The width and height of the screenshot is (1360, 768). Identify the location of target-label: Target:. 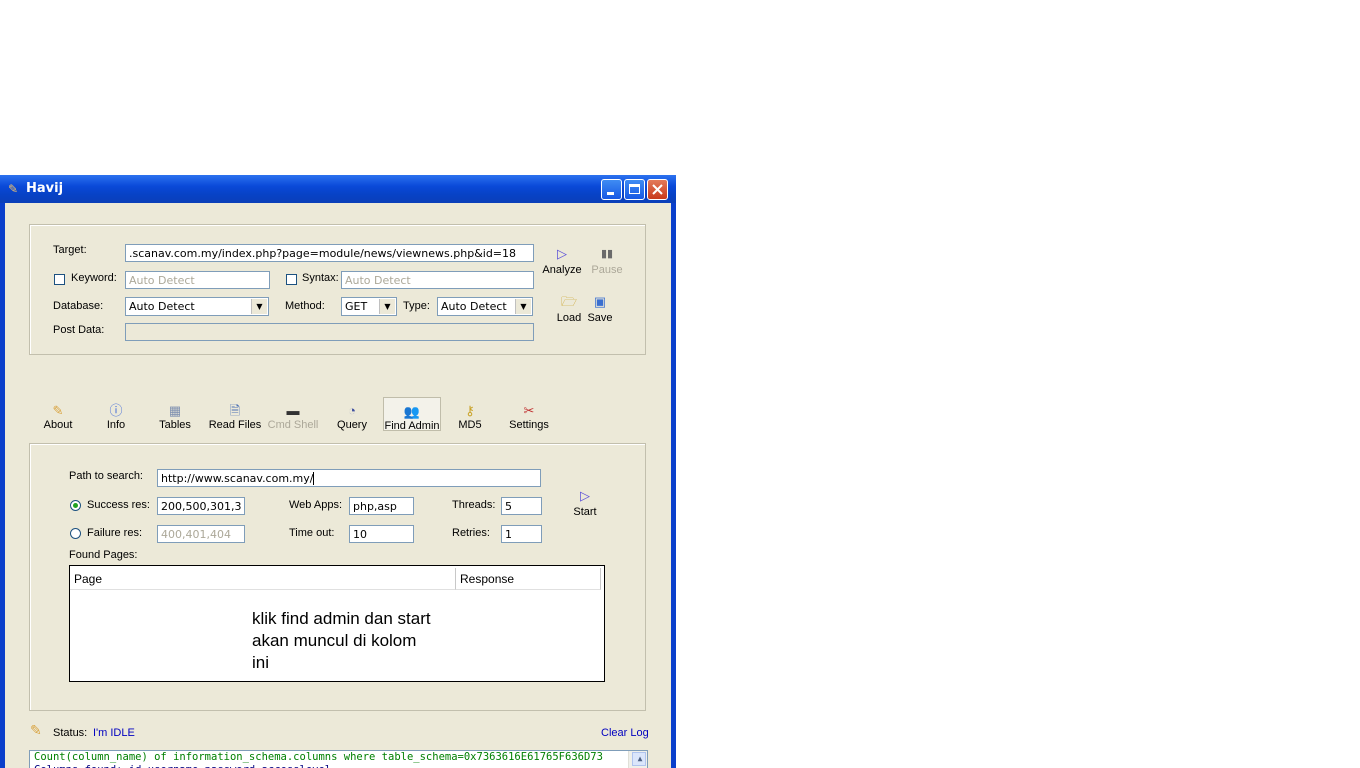
(70, 250).